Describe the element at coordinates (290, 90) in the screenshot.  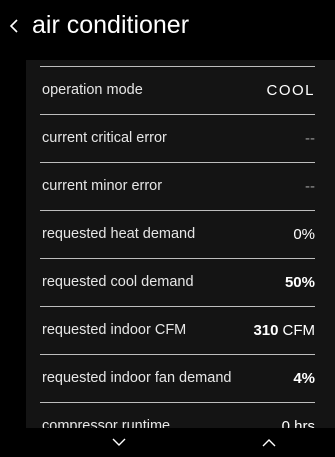
I see `row-value: COOL` at that location.